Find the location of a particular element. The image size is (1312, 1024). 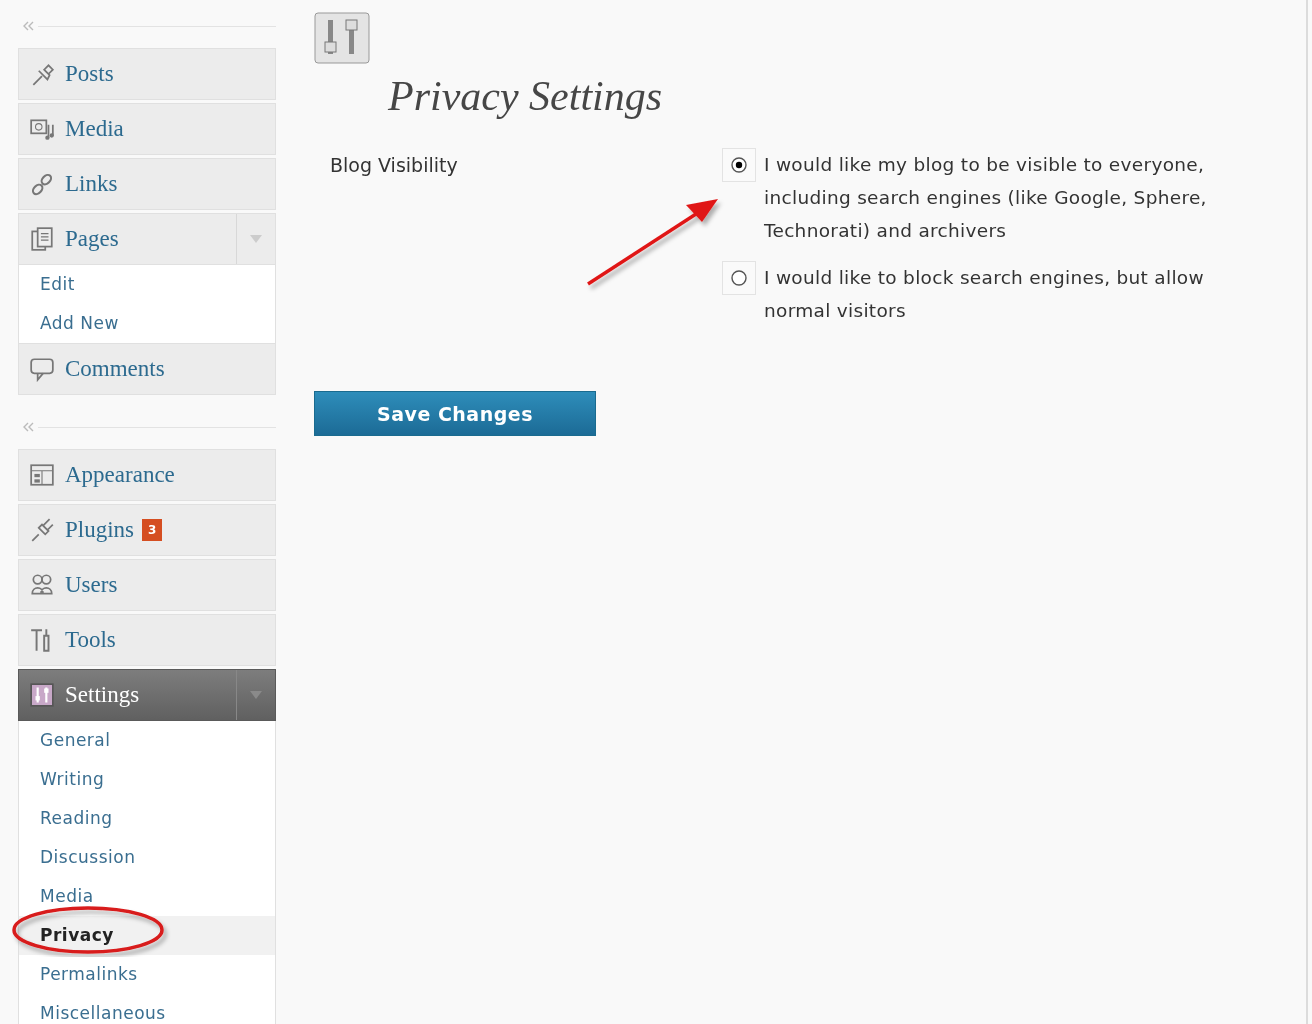

menu-label: Links is located at coordinates (91, 184).